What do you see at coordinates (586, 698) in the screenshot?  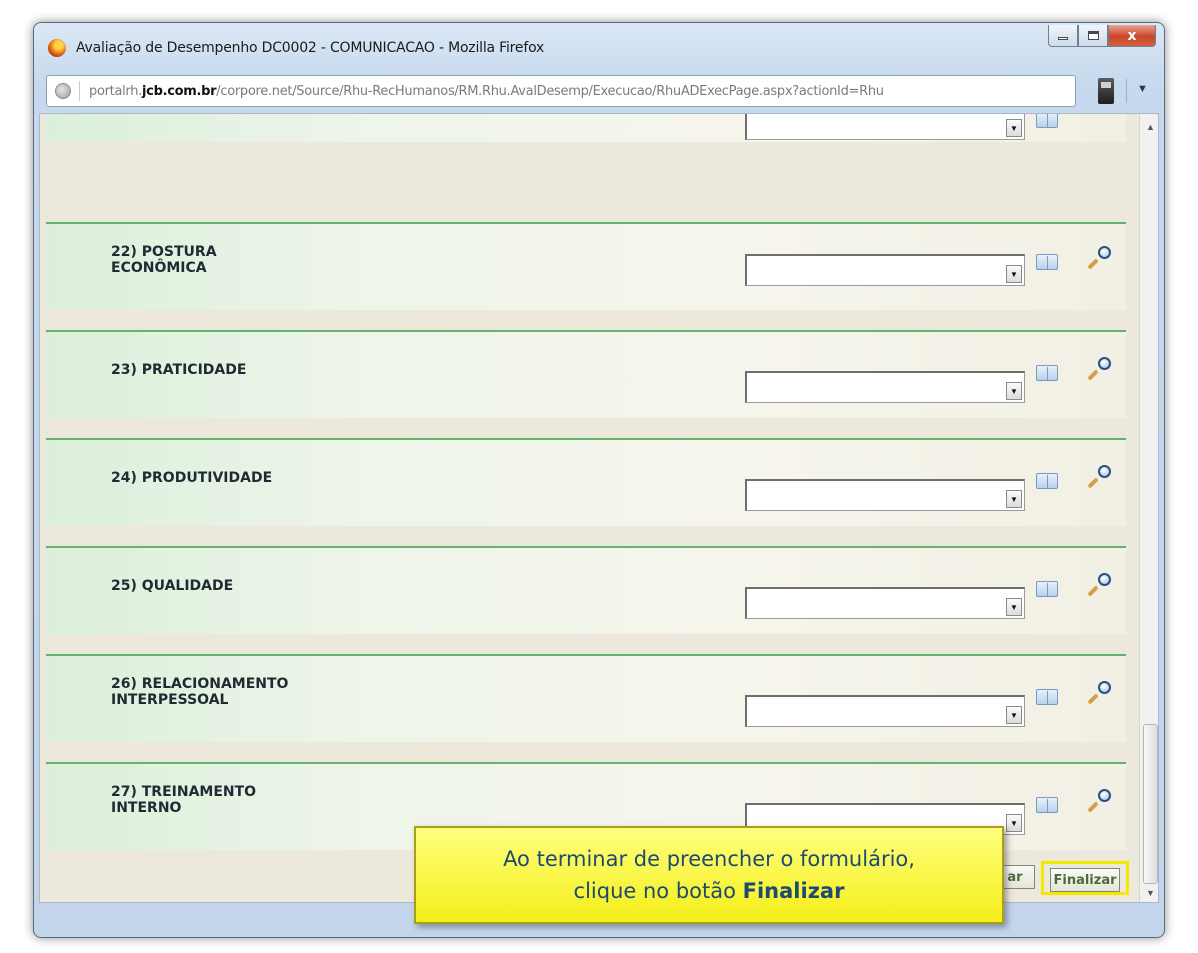 I see `question-section: 26) RELACIONAMENTO INTERPESSOAL ▼` at bounding box center [586, 698].